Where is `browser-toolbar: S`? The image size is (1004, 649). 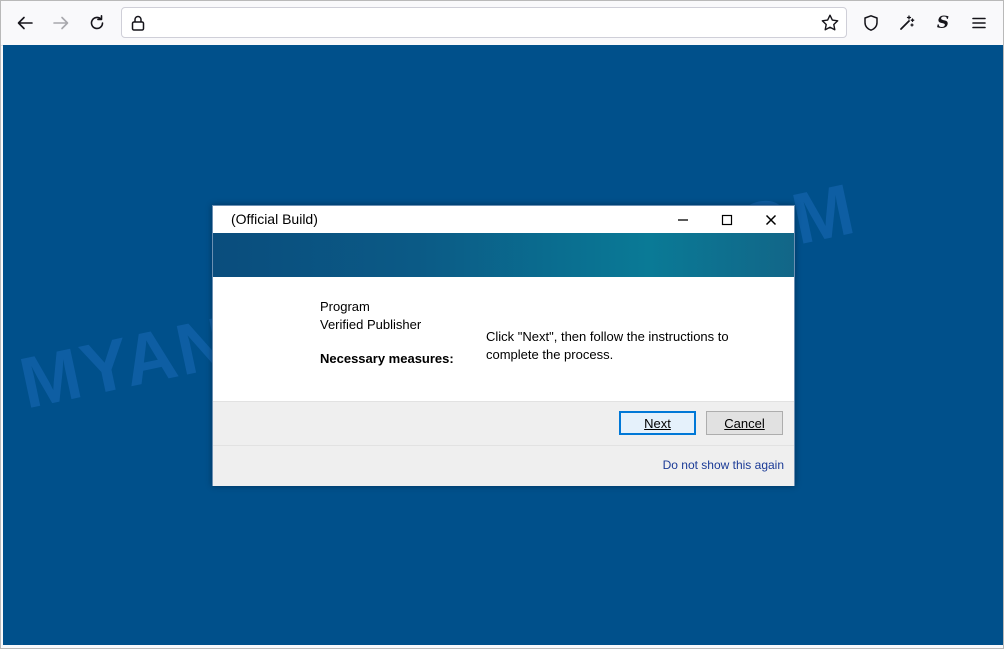
browser-toolbar: S is located at coordinates (502, 23).